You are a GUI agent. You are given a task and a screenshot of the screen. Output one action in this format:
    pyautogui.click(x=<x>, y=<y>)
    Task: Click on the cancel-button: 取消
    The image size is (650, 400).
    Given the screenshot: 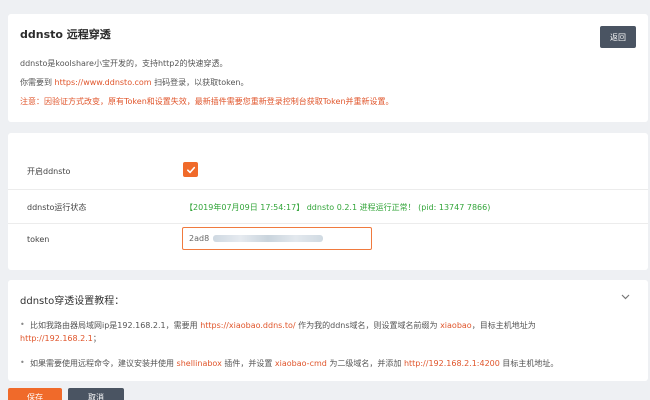 What is the action you would take?
    pyautogui.click(x=96, y=394)
    